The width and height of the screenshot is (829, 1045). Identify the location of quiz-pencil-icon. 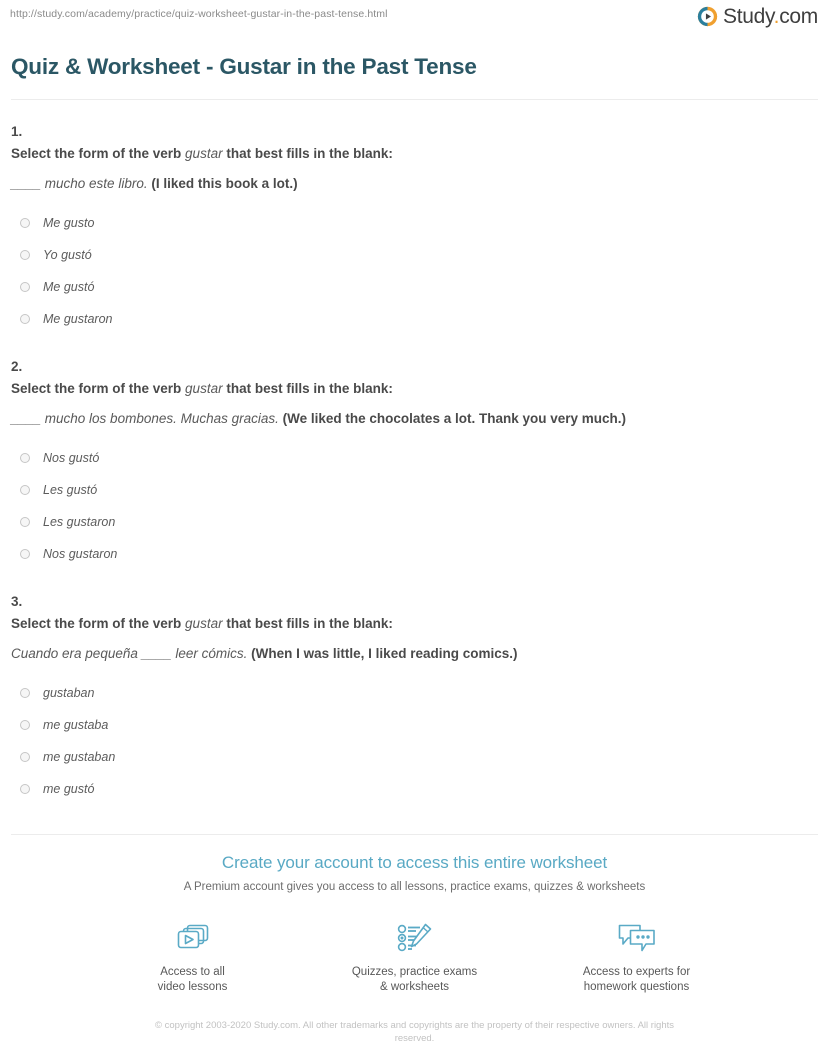
(415, 938).